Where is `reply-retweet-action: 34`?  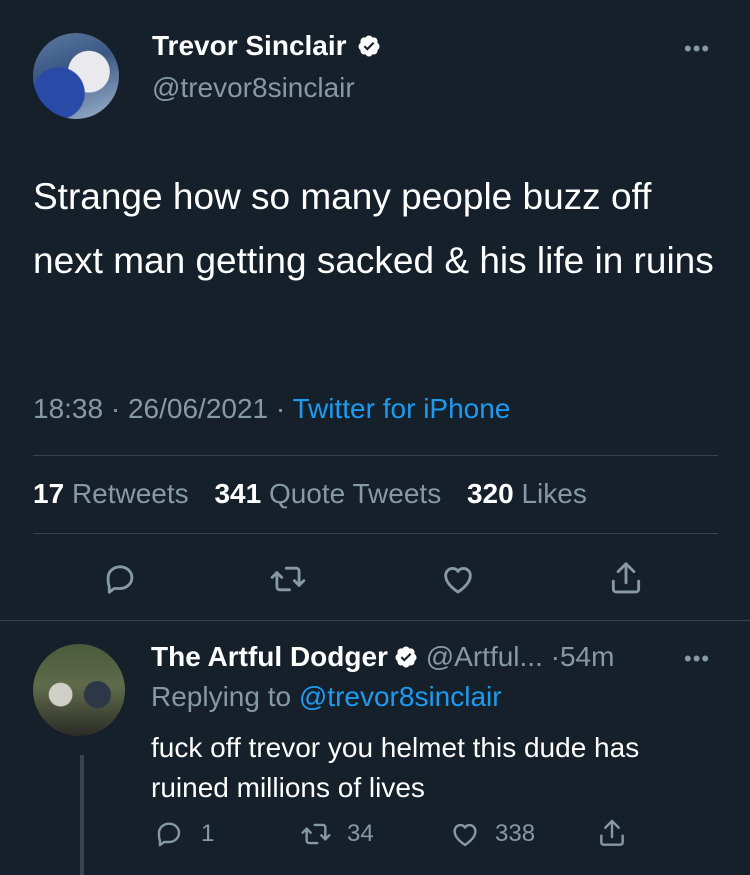
reply-retweet-action: 34 is located at coordinates (336, 834).